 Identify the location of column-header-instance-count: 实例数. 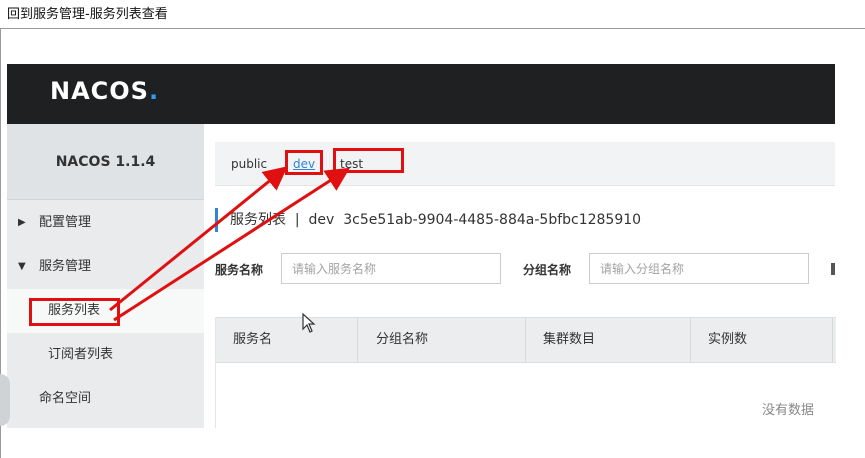
(727, 340).